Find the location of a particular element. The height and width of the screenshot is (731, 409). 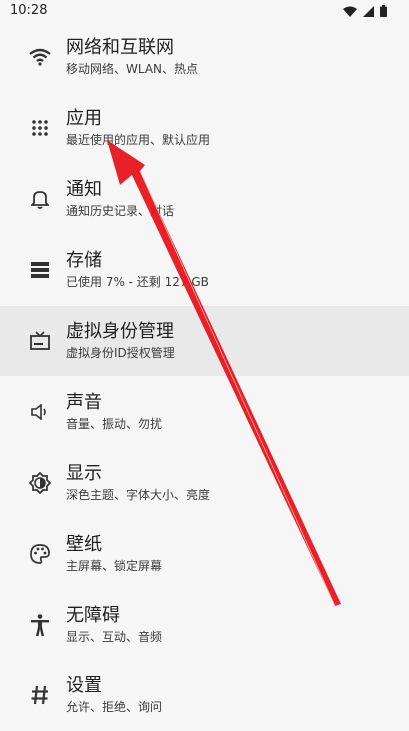

settings-item-subtitle: 允许、拒绝、询问 is located at coordinates (114, 707).